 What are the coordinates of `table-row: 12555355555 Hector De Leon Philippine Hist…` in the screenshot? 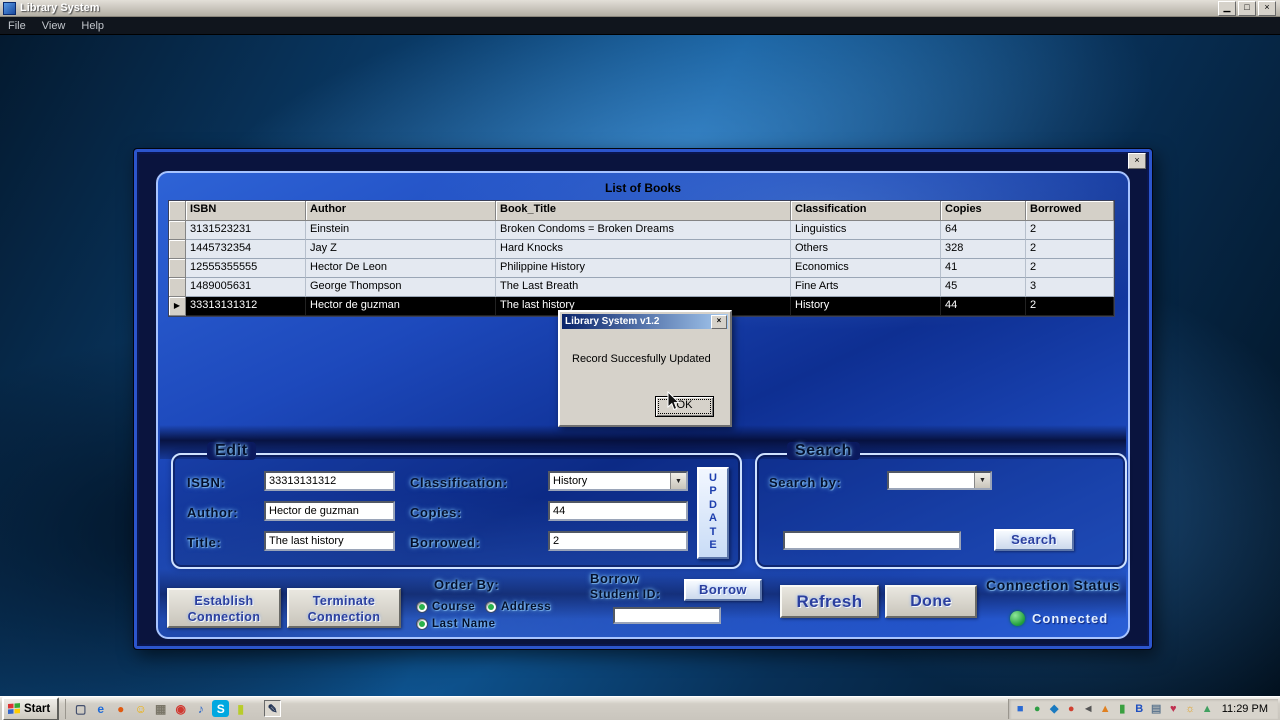 It's located at (641, 268).